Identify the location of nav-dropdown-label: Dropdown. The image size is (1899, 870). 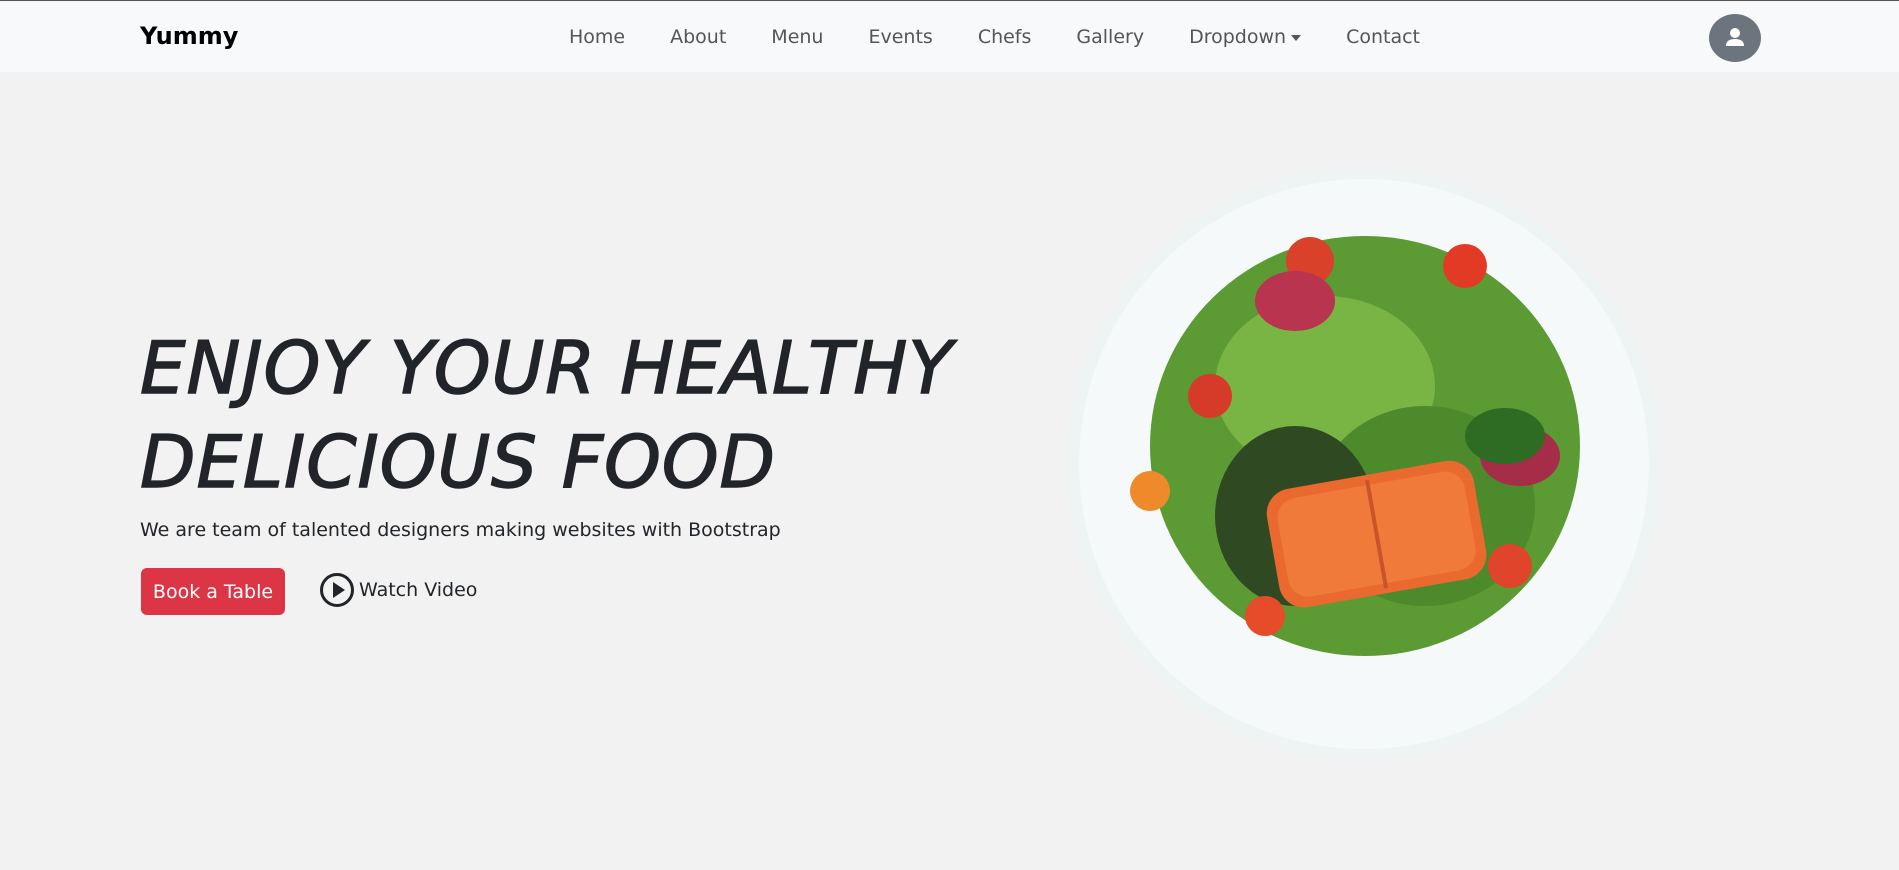
(1238, 37).